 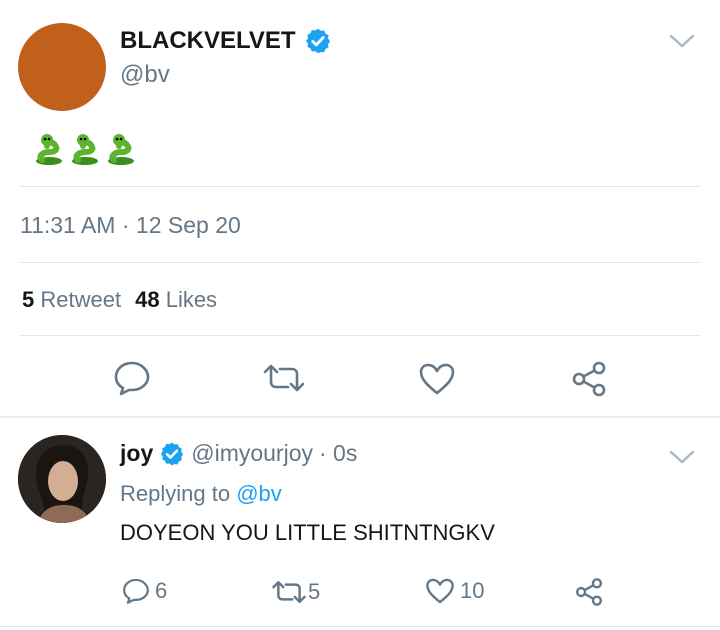 I want to click on reply-count: 6, so click(x=161, y=590).